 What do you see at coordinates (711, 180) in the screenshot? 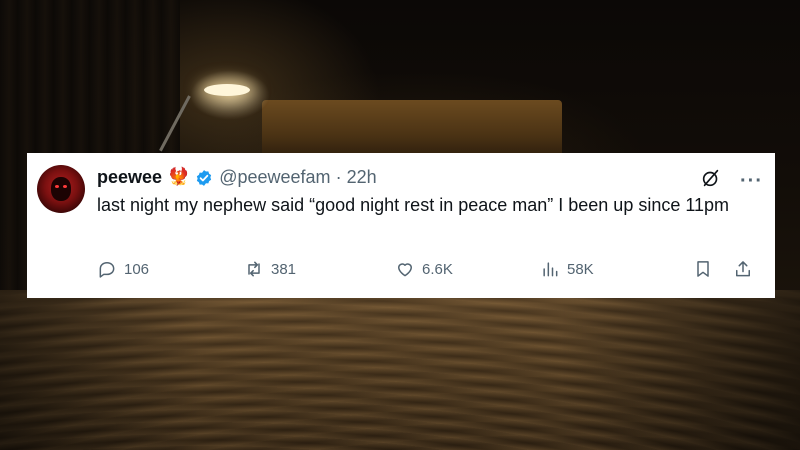
I see `grok-icon` at bounding box center [711, 180].